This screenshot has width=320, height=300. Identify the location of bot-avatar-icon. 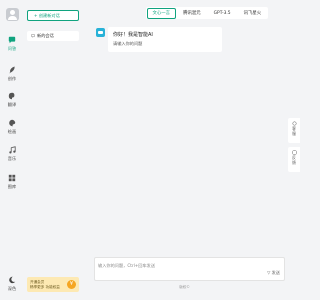
(100, 32).